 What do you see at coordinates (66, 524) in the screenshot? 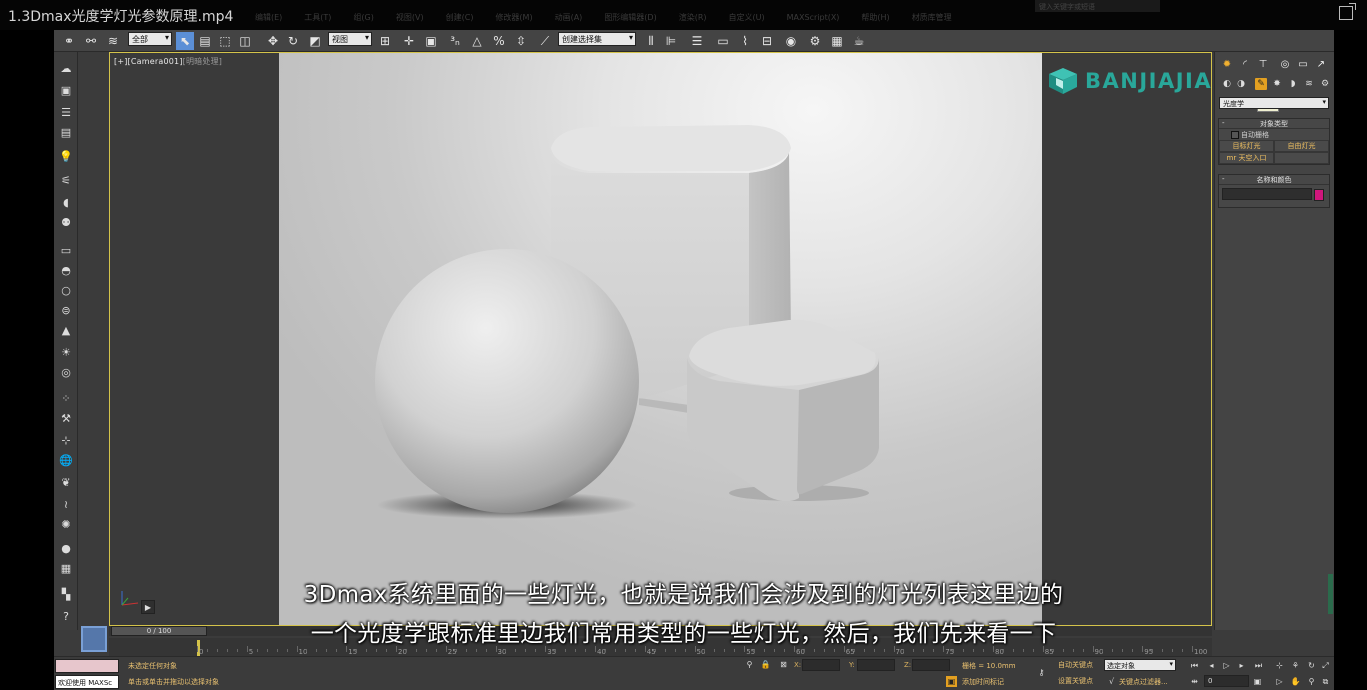
I see `cloth-icon: ✺` at bounding box center [66, 524].